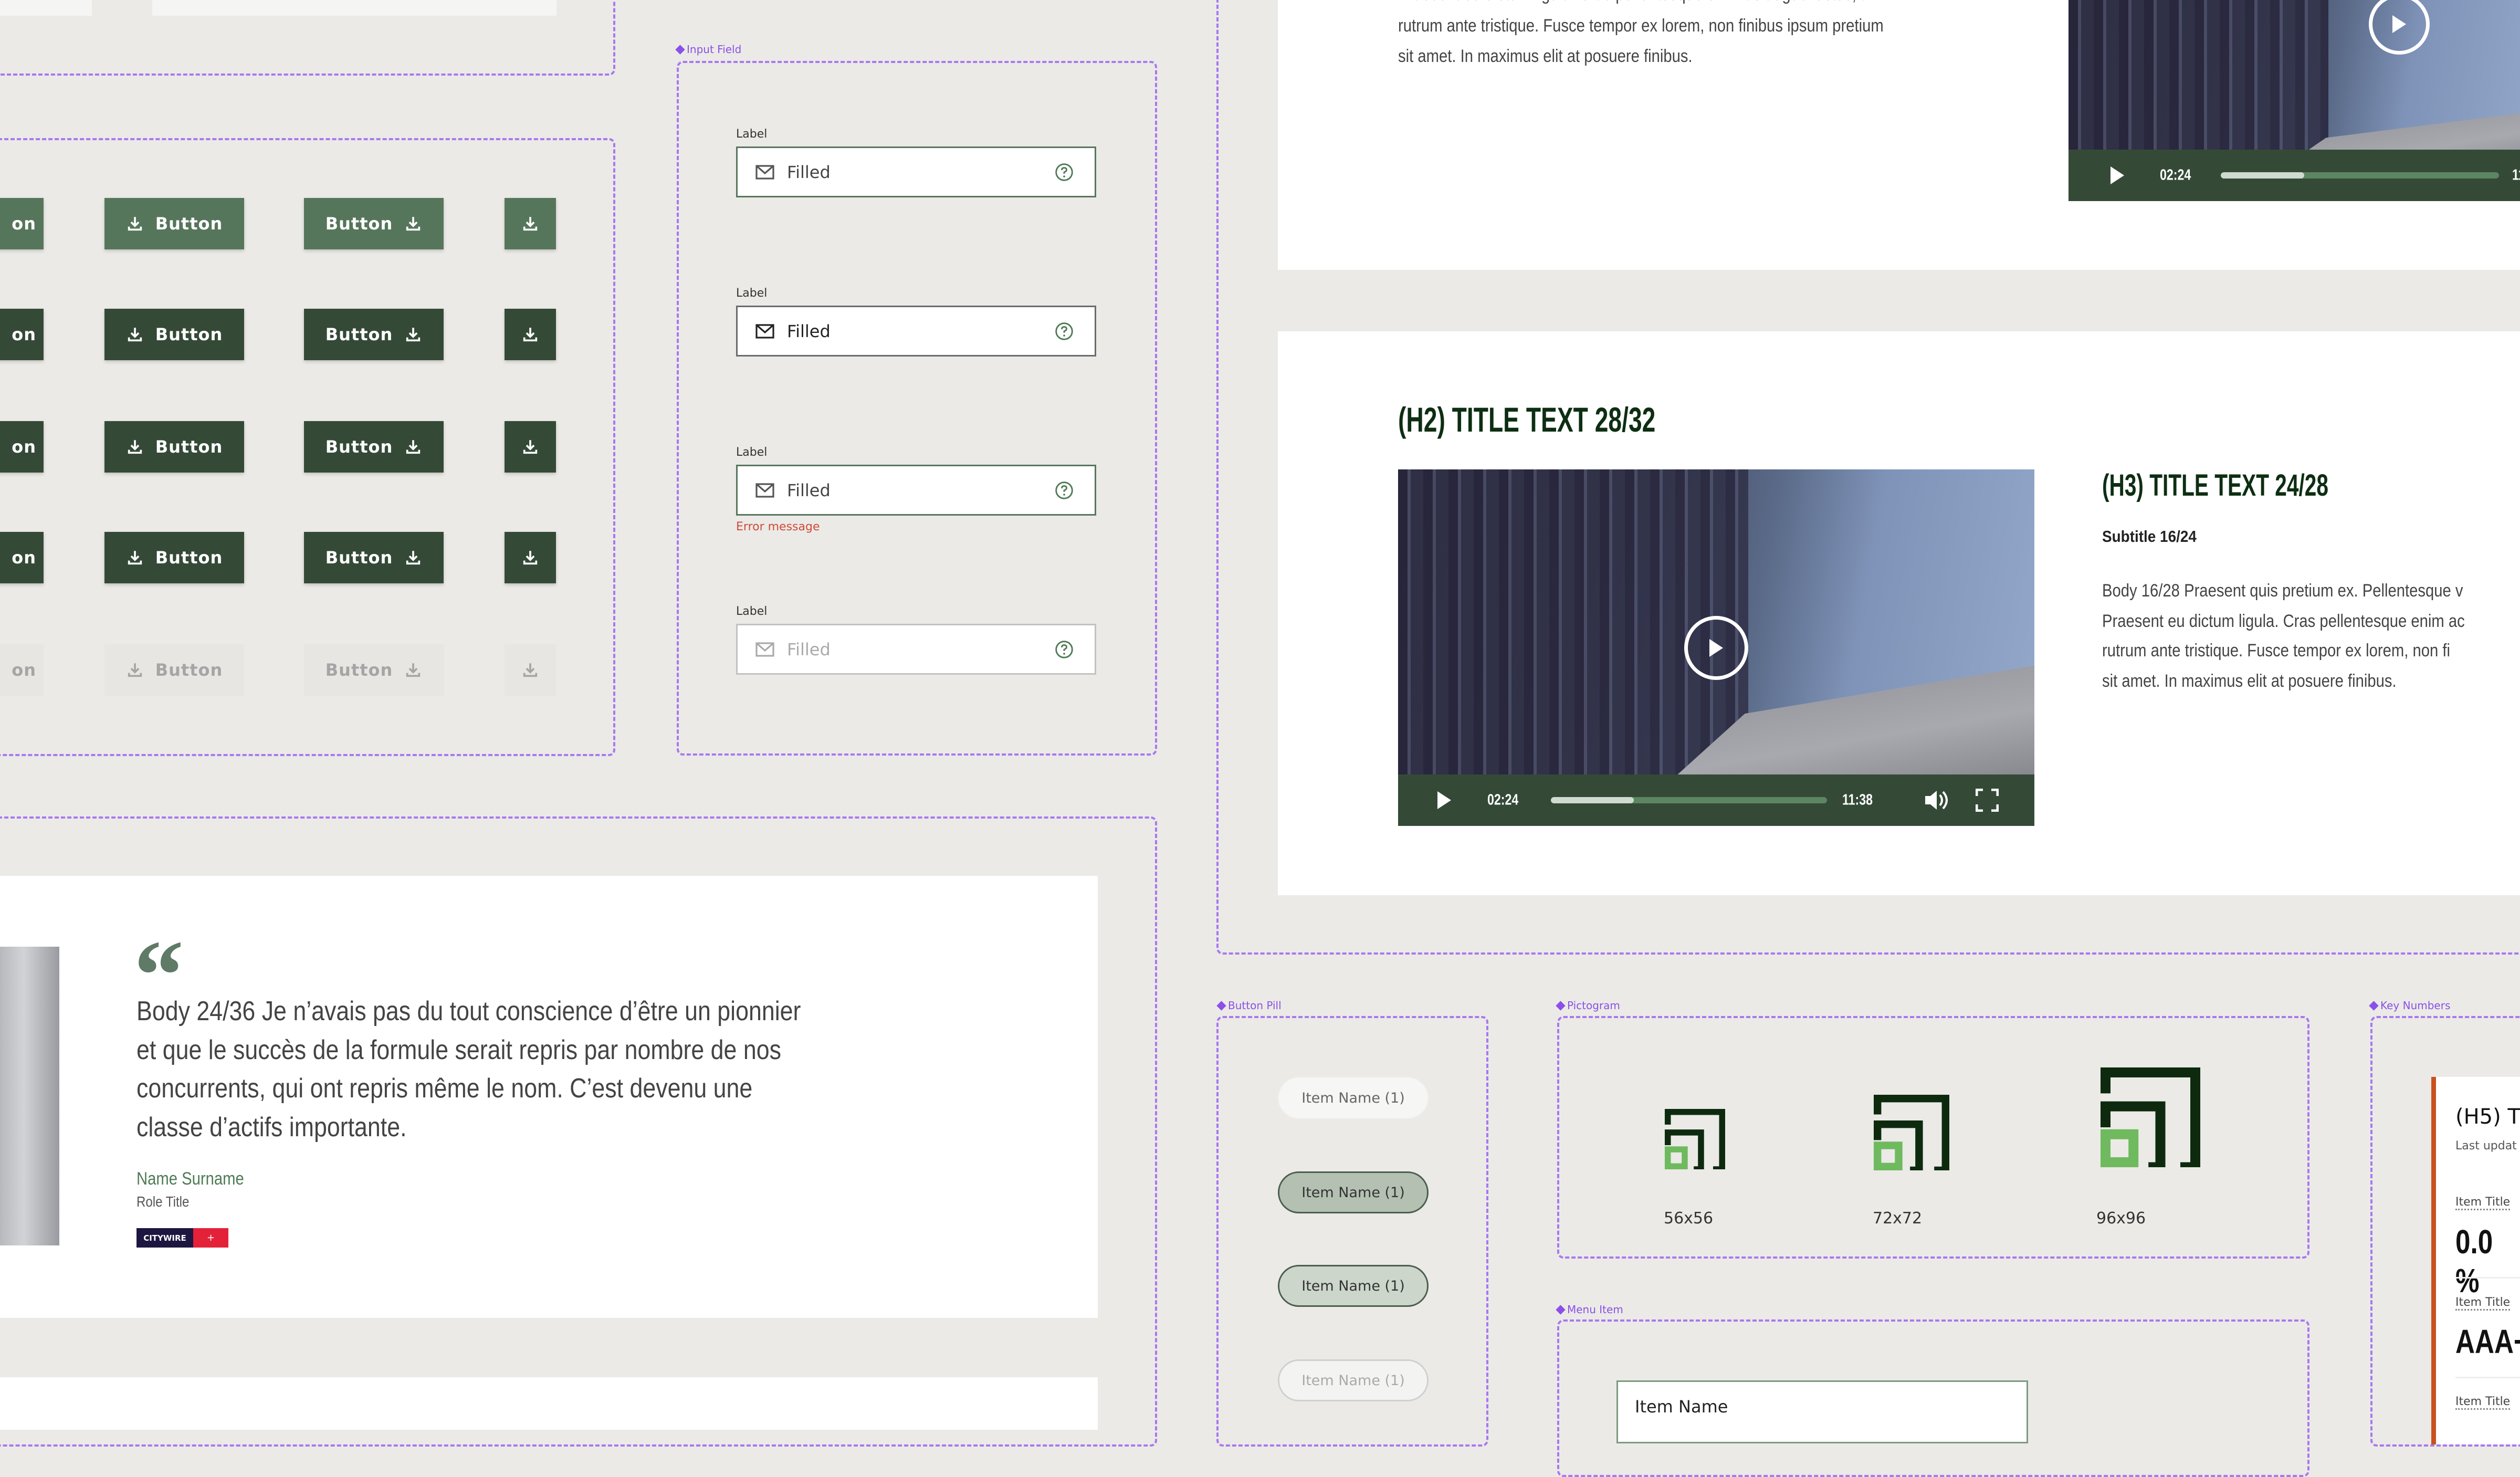 The image size is (2520, 1477). Describe the element at coordinates (190, 1179) in the screenshot. I see `author-name: Name Surname` at that location.